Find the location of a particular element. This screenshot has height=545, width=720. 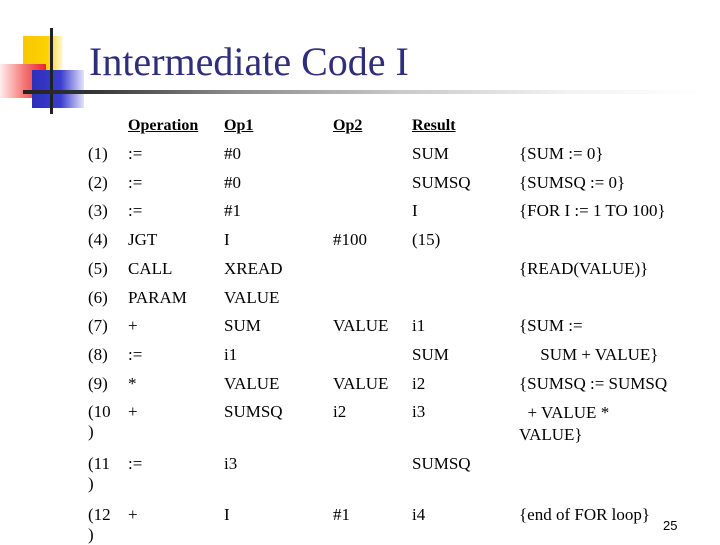

op2-cell: #1 is located at coordinates (341, 514).